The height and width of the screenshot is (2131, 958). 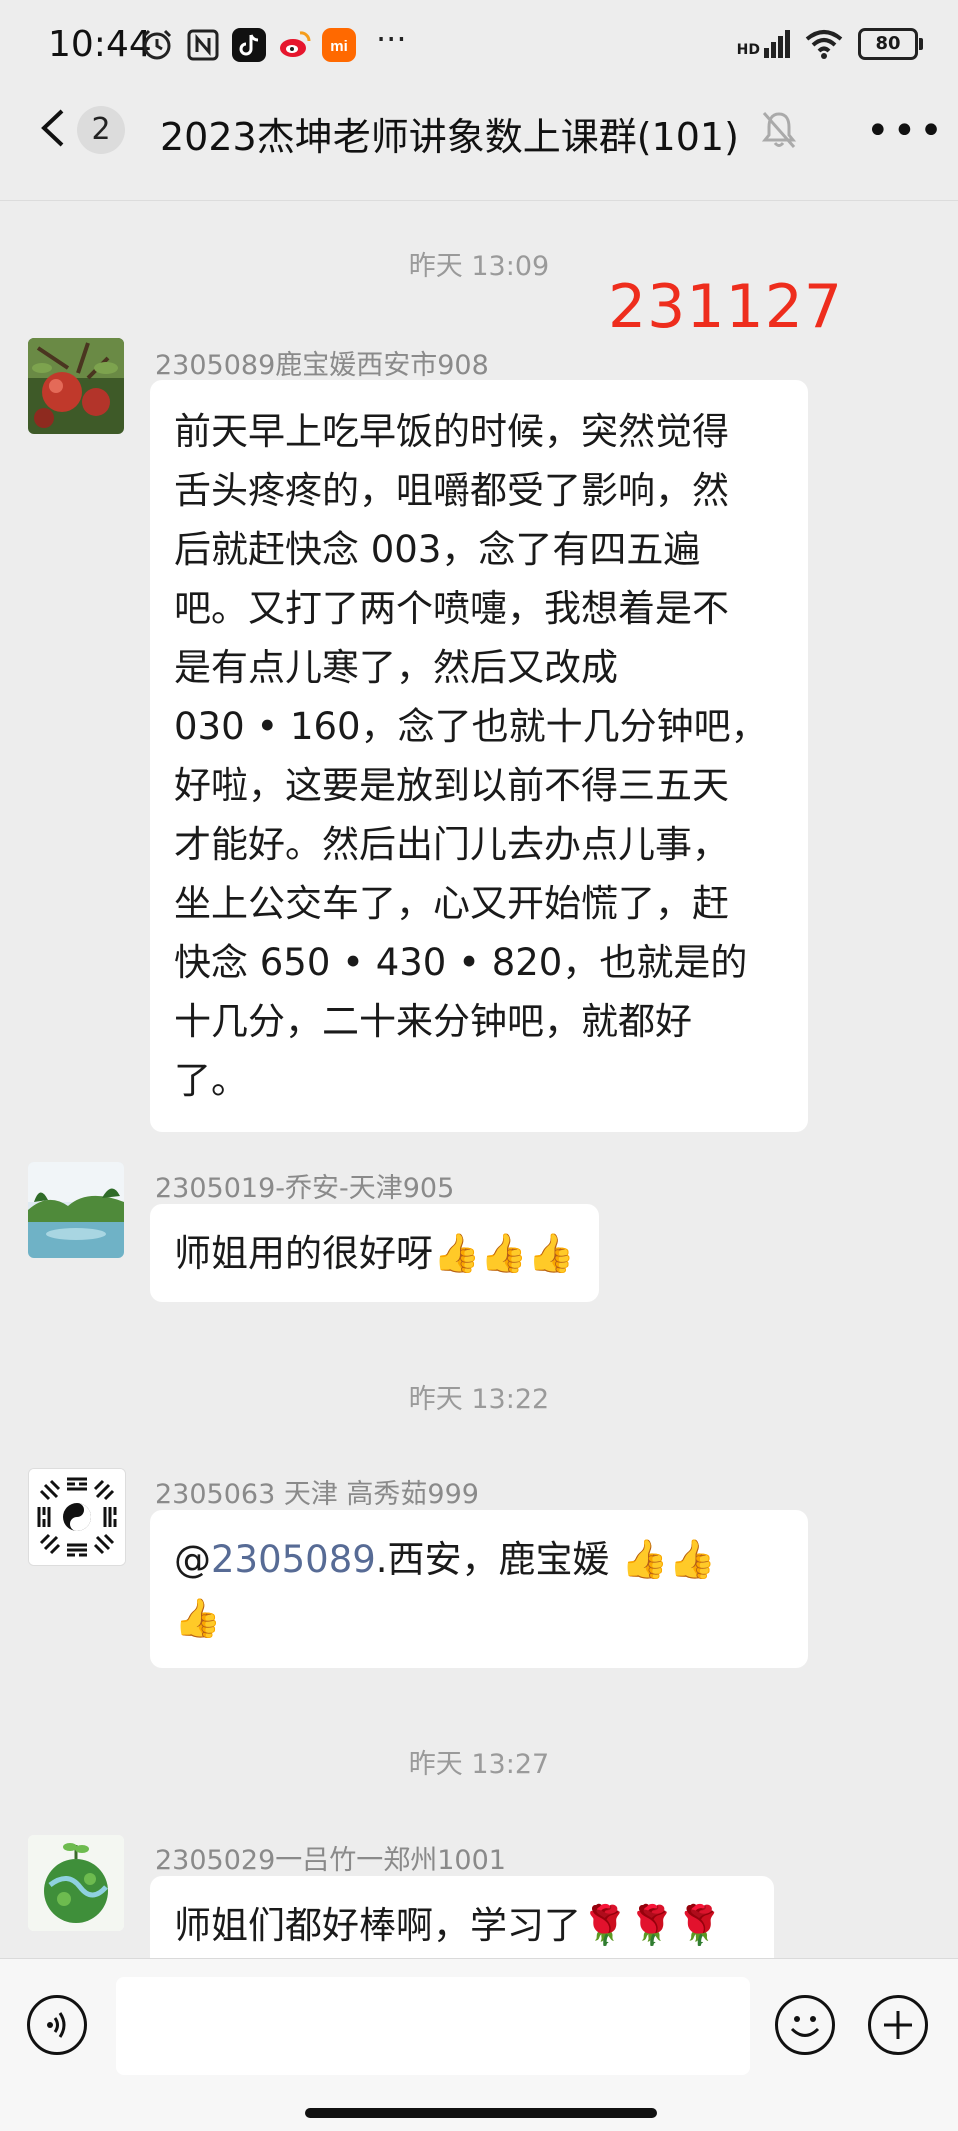 I want to click on timestamp: 昨天 13:22, so click(x=479, y=1399).